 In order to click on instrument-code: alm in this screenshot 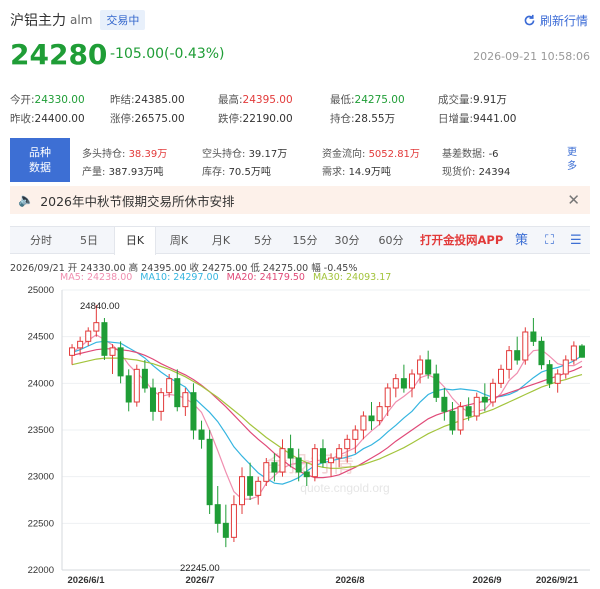, I will do `click(81, 20)`.